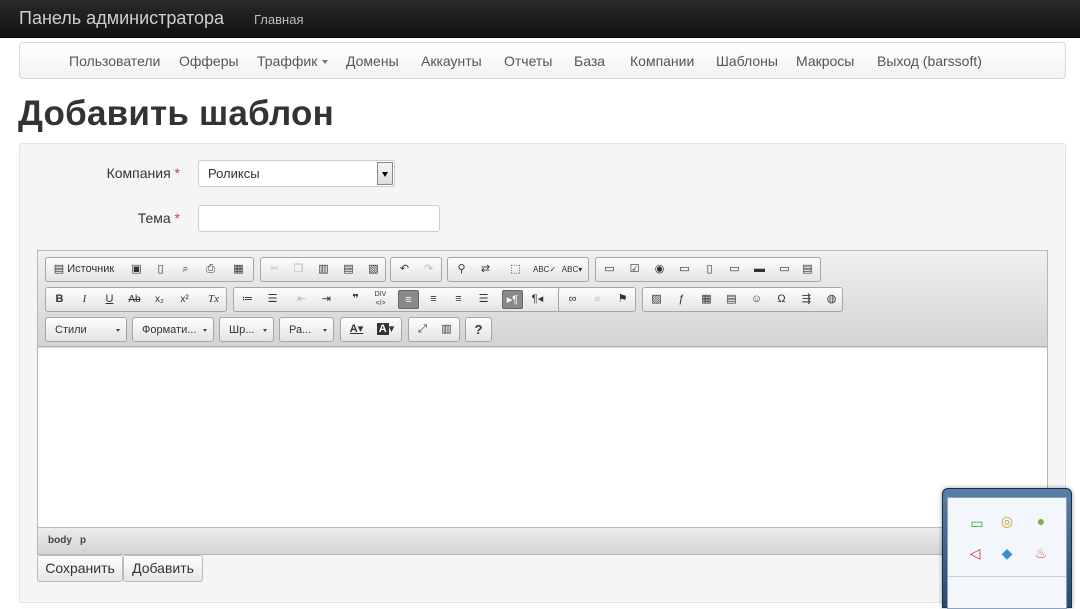 The image size is (1080, 609). Describe the element at coordinates (184, 299) in the screenshot. I see `superscript-icon: x²` at that location.